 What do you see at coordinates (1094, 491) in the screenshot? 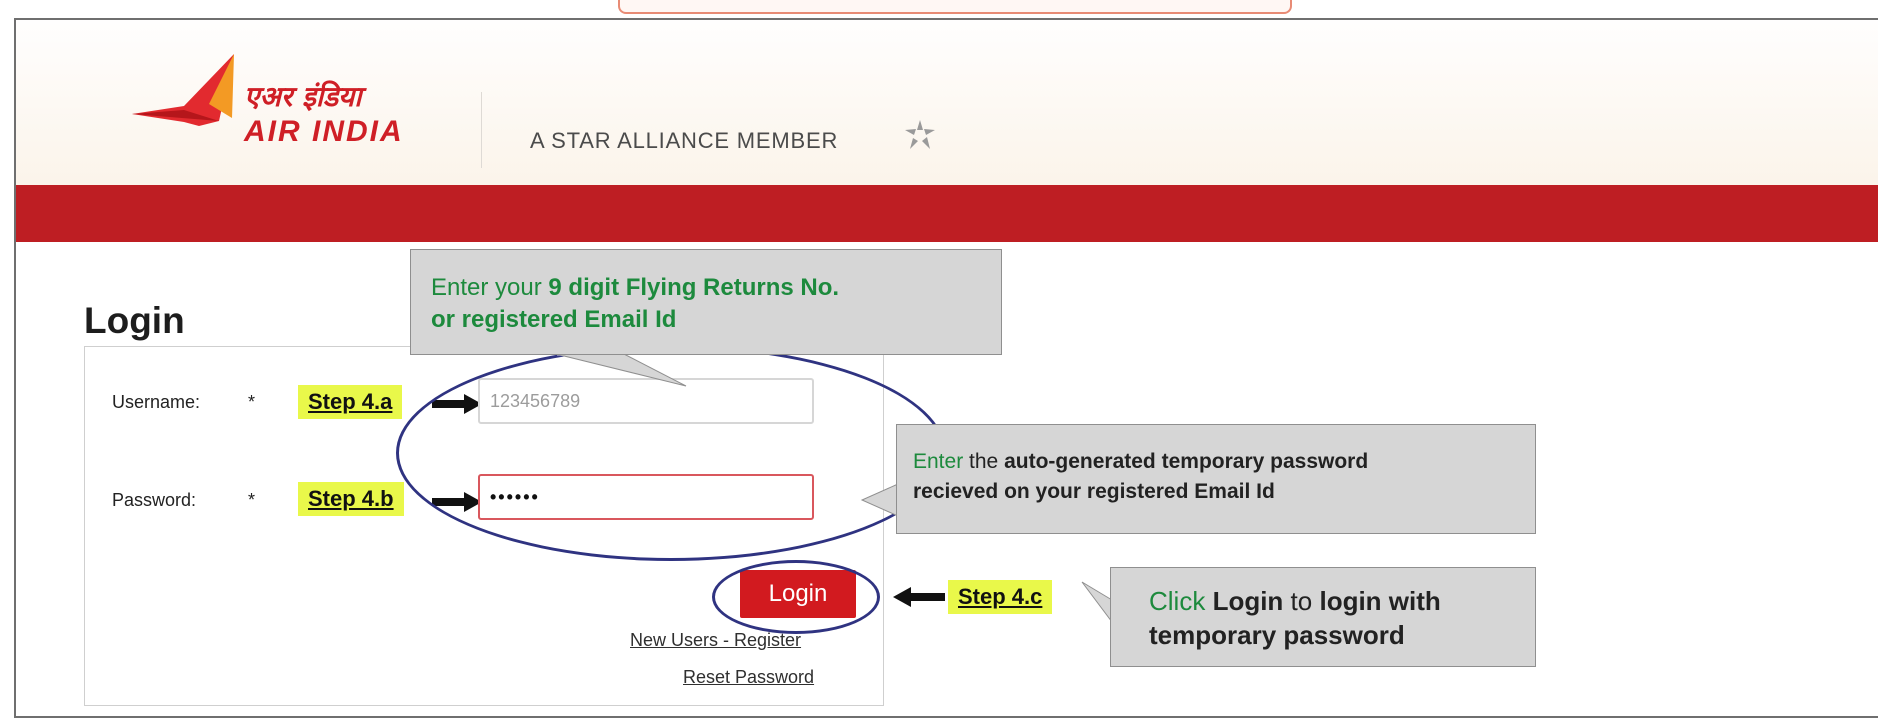
I see `callout-text: recieved on your registered Email Id` at bounding box center [1094, 491].